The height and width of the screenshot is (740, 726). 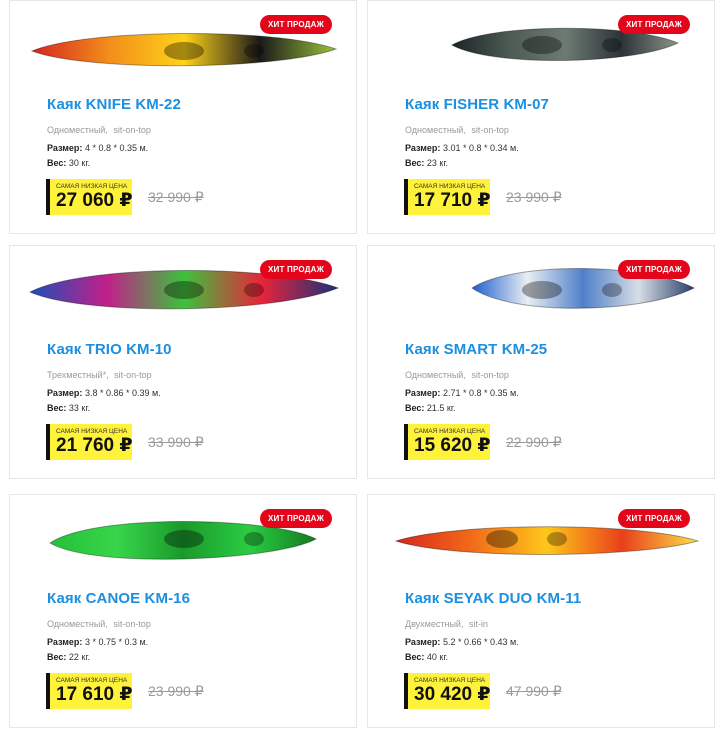 I want to click on product-title: Каяк SMART KM-25, so click(x=476, y=349).